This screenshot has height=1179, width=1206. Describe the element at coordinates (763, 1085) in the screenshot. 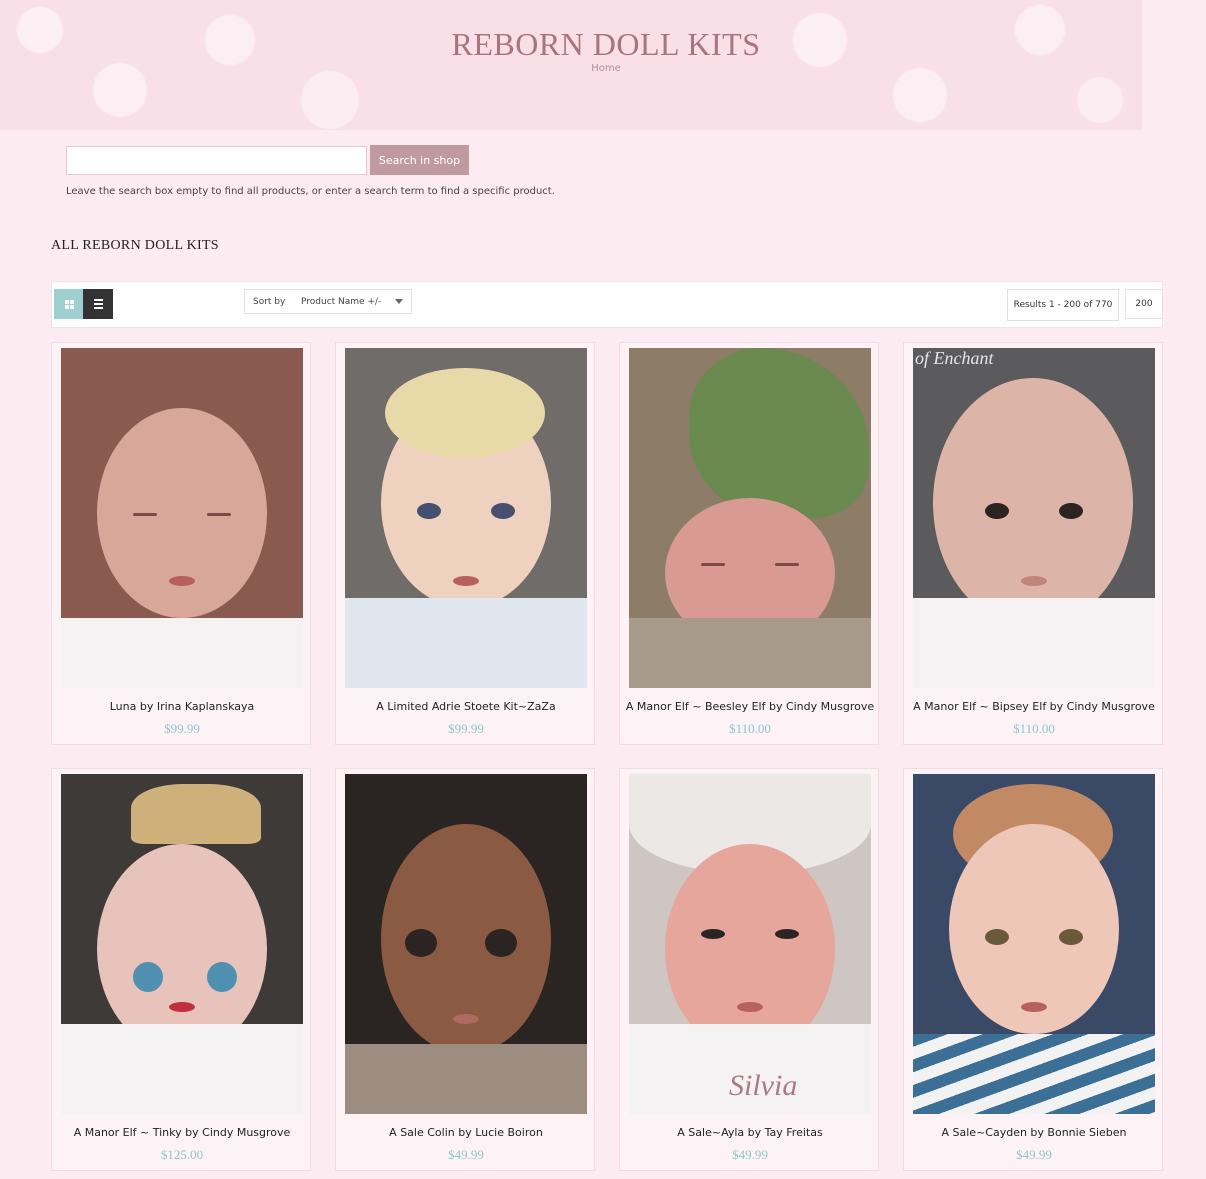

I see `image-watermark: Silvia` at that location.